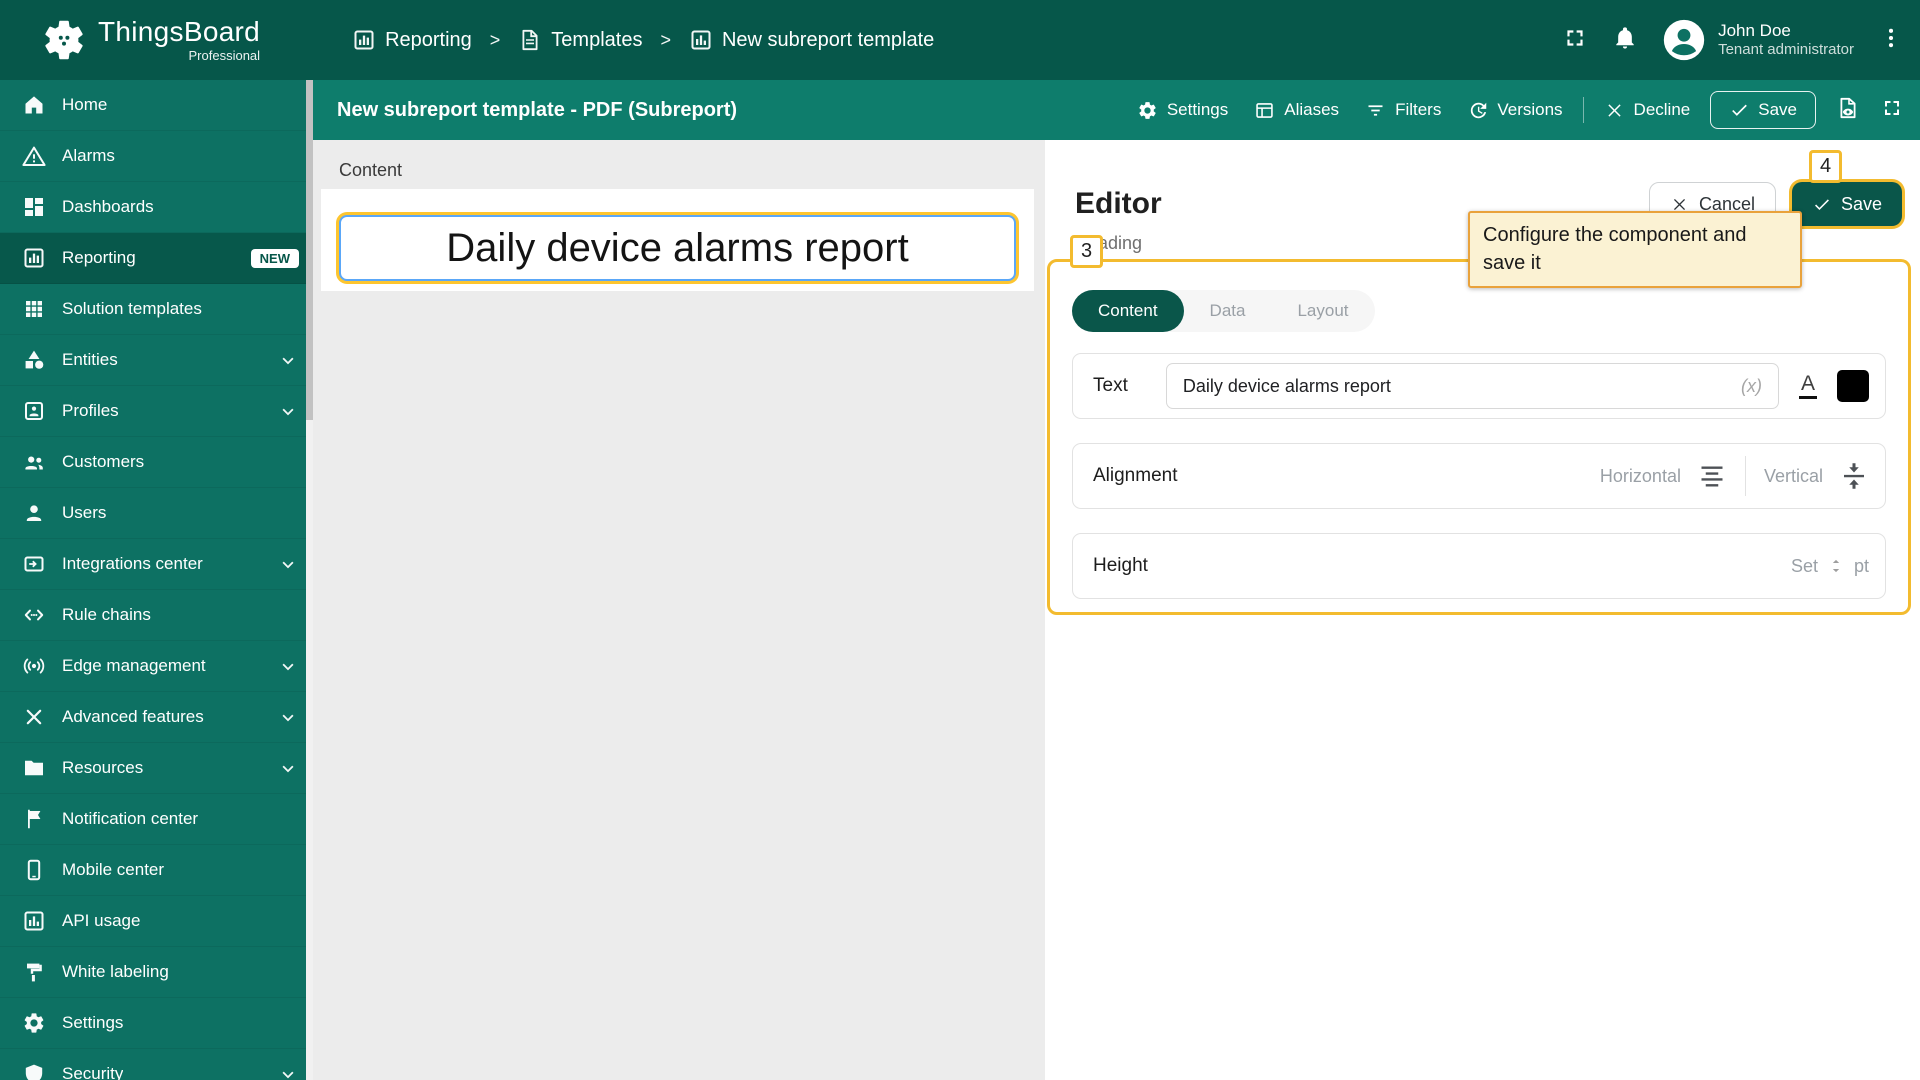 The width and height of the screenshot is (1920, 1080). Describe the element at coordinates (1625, 40) in the screenshot. I see `notifications-button` at that location.